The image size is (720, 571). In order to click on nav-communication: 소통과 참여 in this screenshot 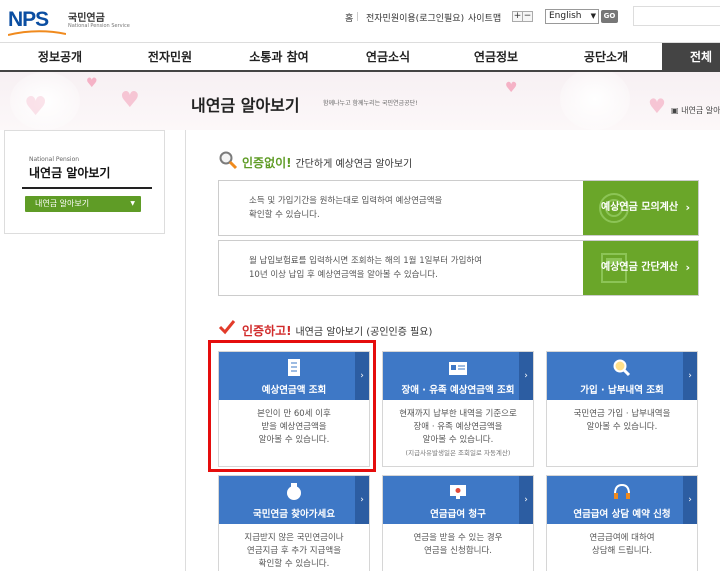, I will do `click(279, 57)`.